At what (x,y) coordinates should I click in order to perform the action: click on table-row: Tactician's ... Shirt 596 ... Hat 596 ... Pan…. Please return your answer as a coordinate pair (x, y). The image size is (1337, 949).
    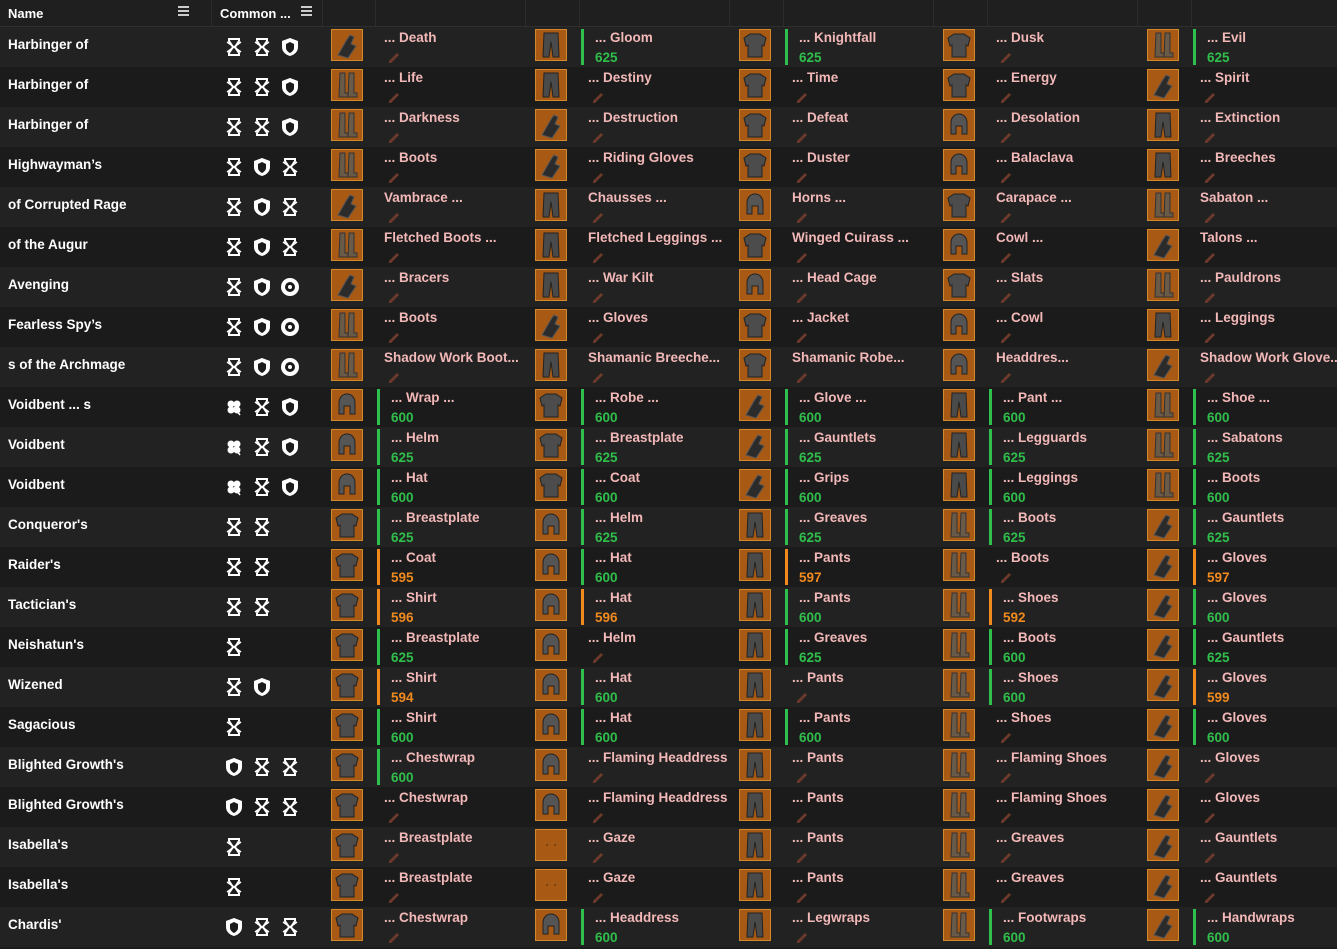
    Looking at the image, I should click on (668, 607).